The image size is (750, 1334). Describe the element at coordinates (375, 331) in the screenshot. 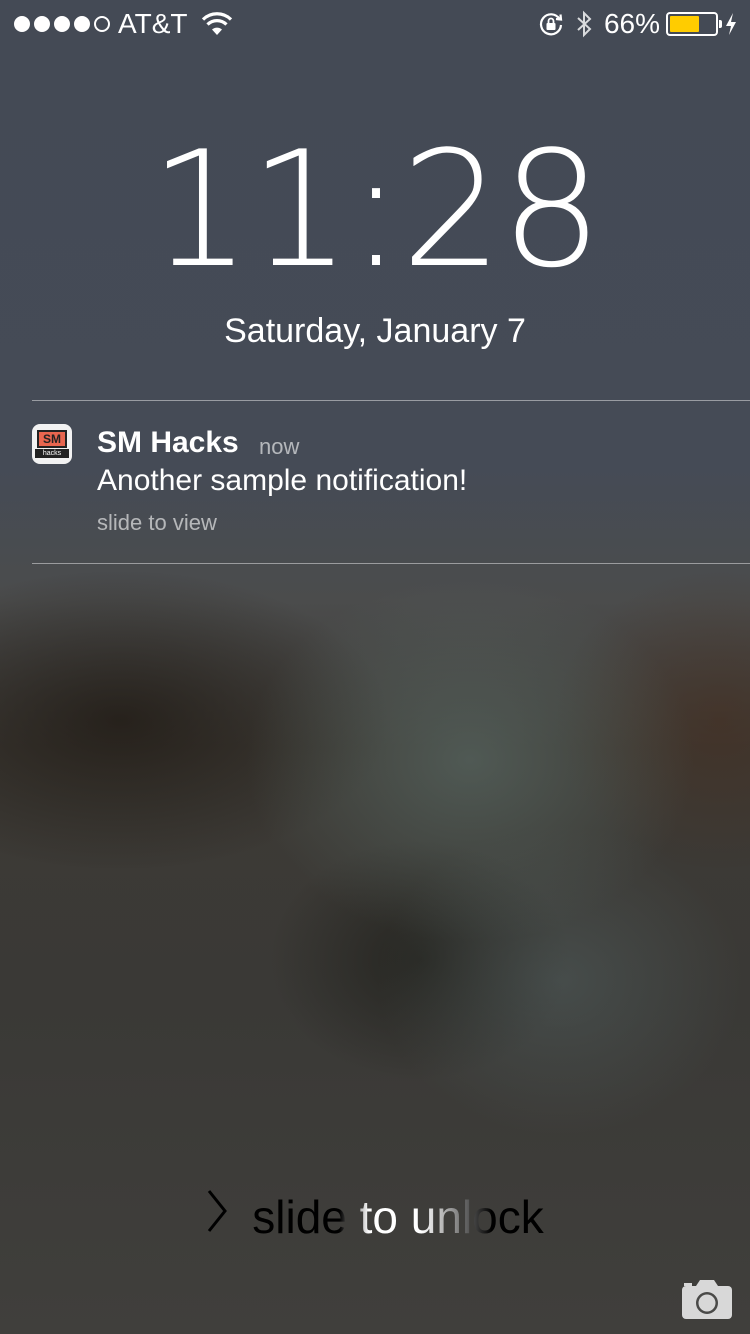

I see `lock-screen-date: Saturday, January 7` at that location.